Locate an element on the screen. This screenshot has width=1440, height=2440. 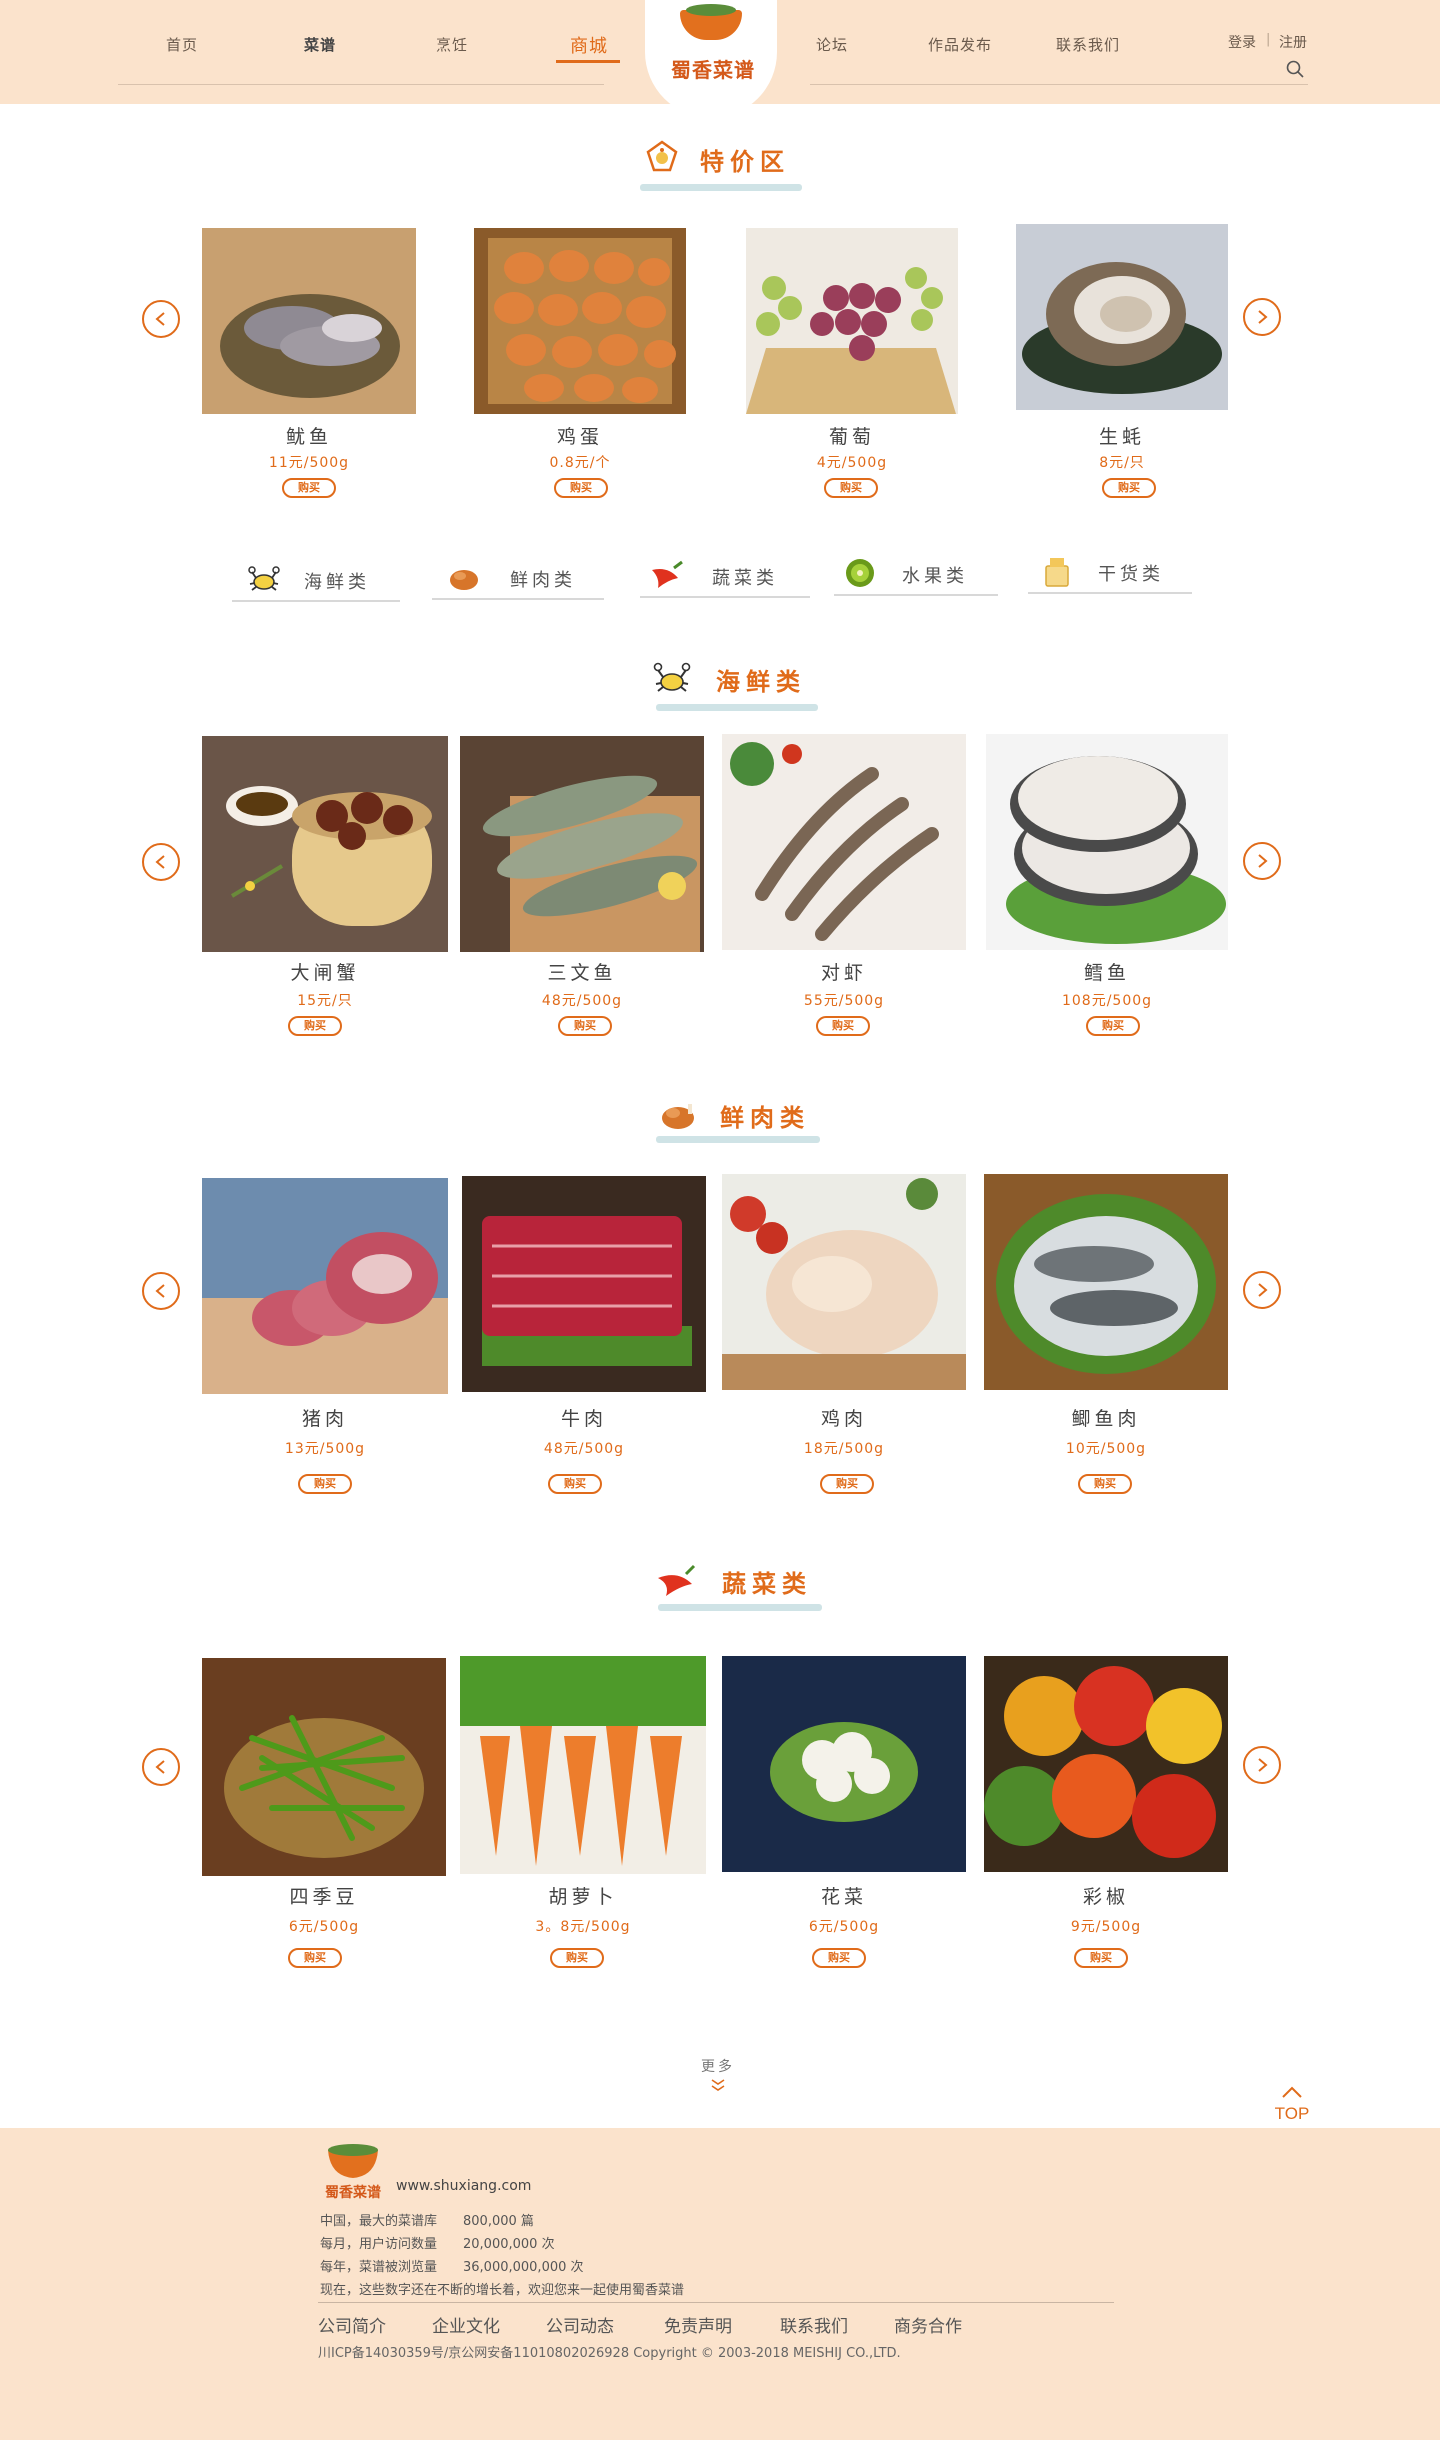
product-image-pork is located at coordinates (325, 1286).